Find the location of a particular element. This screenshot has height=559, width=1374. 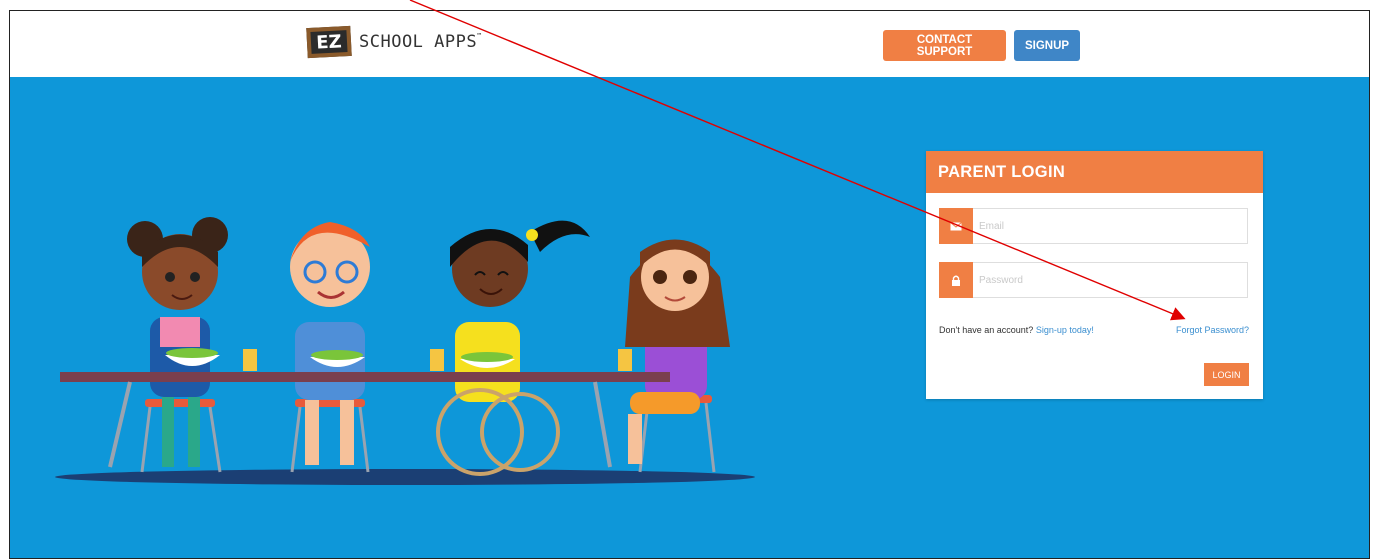

contact-support-button: CONTACT SUPPORT is located at coordinates (944, 45).